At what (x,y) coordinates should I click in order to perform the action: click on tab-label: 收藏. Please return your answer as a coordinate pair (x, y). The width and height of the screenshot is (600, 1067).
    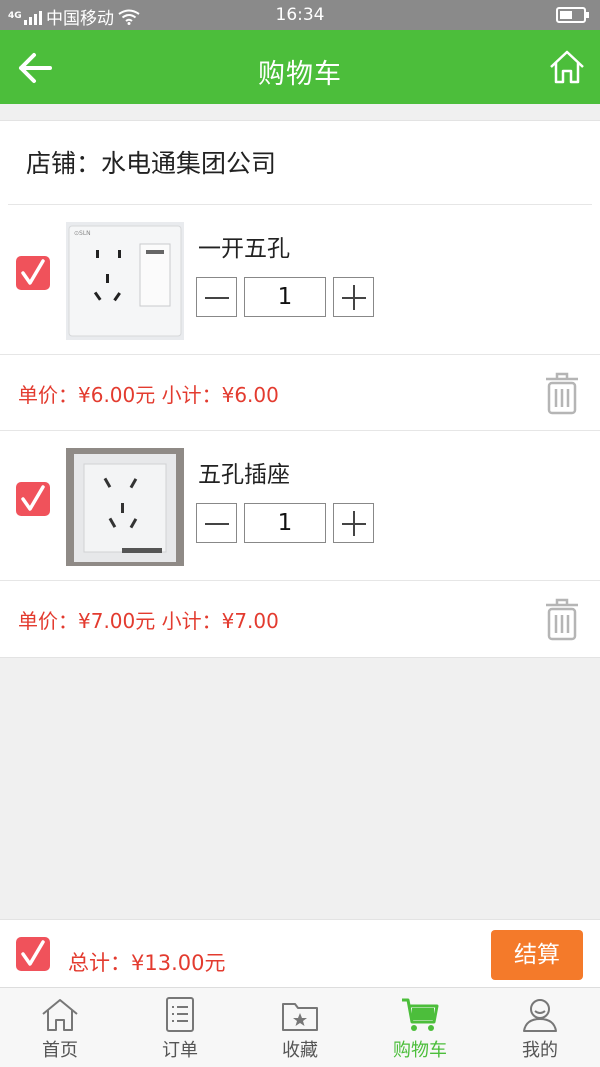
    Looking at the image, I should click on (300, 1050).